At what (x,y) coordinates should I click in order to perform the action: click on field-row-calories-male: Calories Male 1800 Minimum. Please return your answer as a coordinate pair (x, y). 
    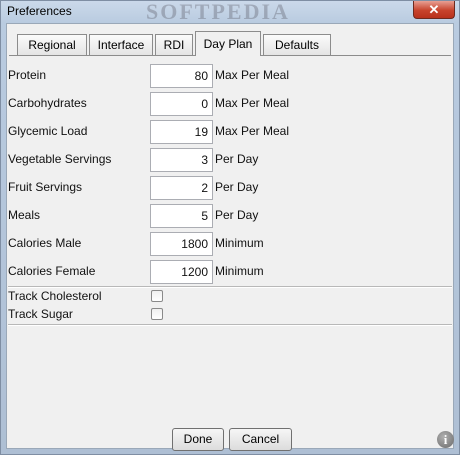
    Looking at the image, I should click on (230, 244).